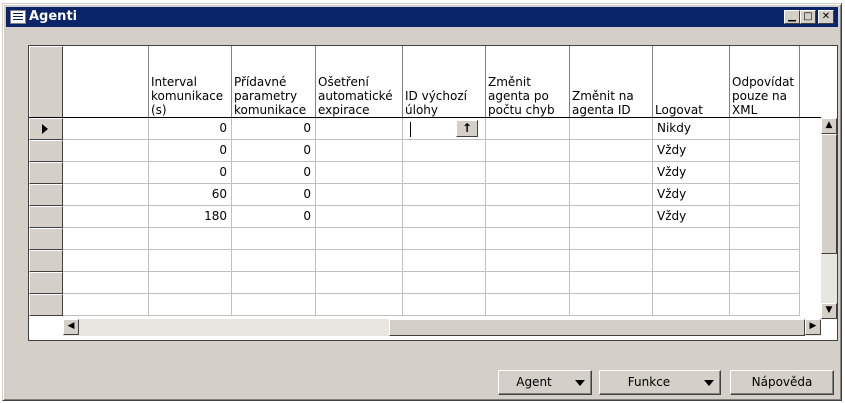 The image size is (845, 403). Describe the element at coordinates (597, 327) in the screenshot. I see `horizontal-scroll-thumb` at that location.